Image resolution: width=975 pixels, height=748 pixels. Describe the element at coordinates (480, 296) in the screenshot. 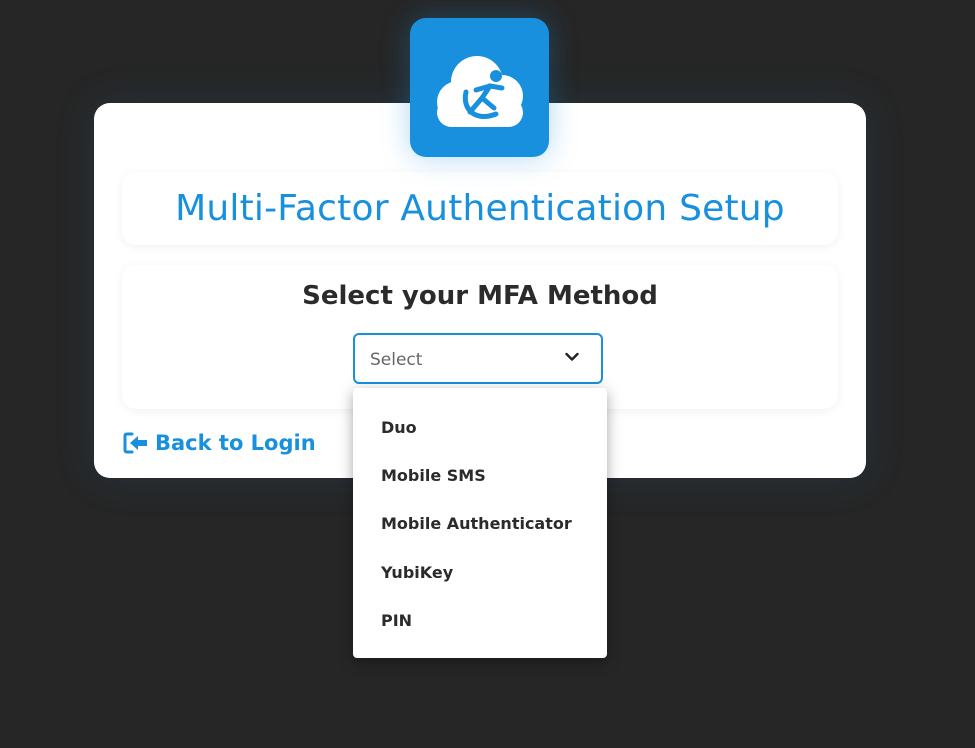

I see `method-heading: Select your MFA Method` at that location.